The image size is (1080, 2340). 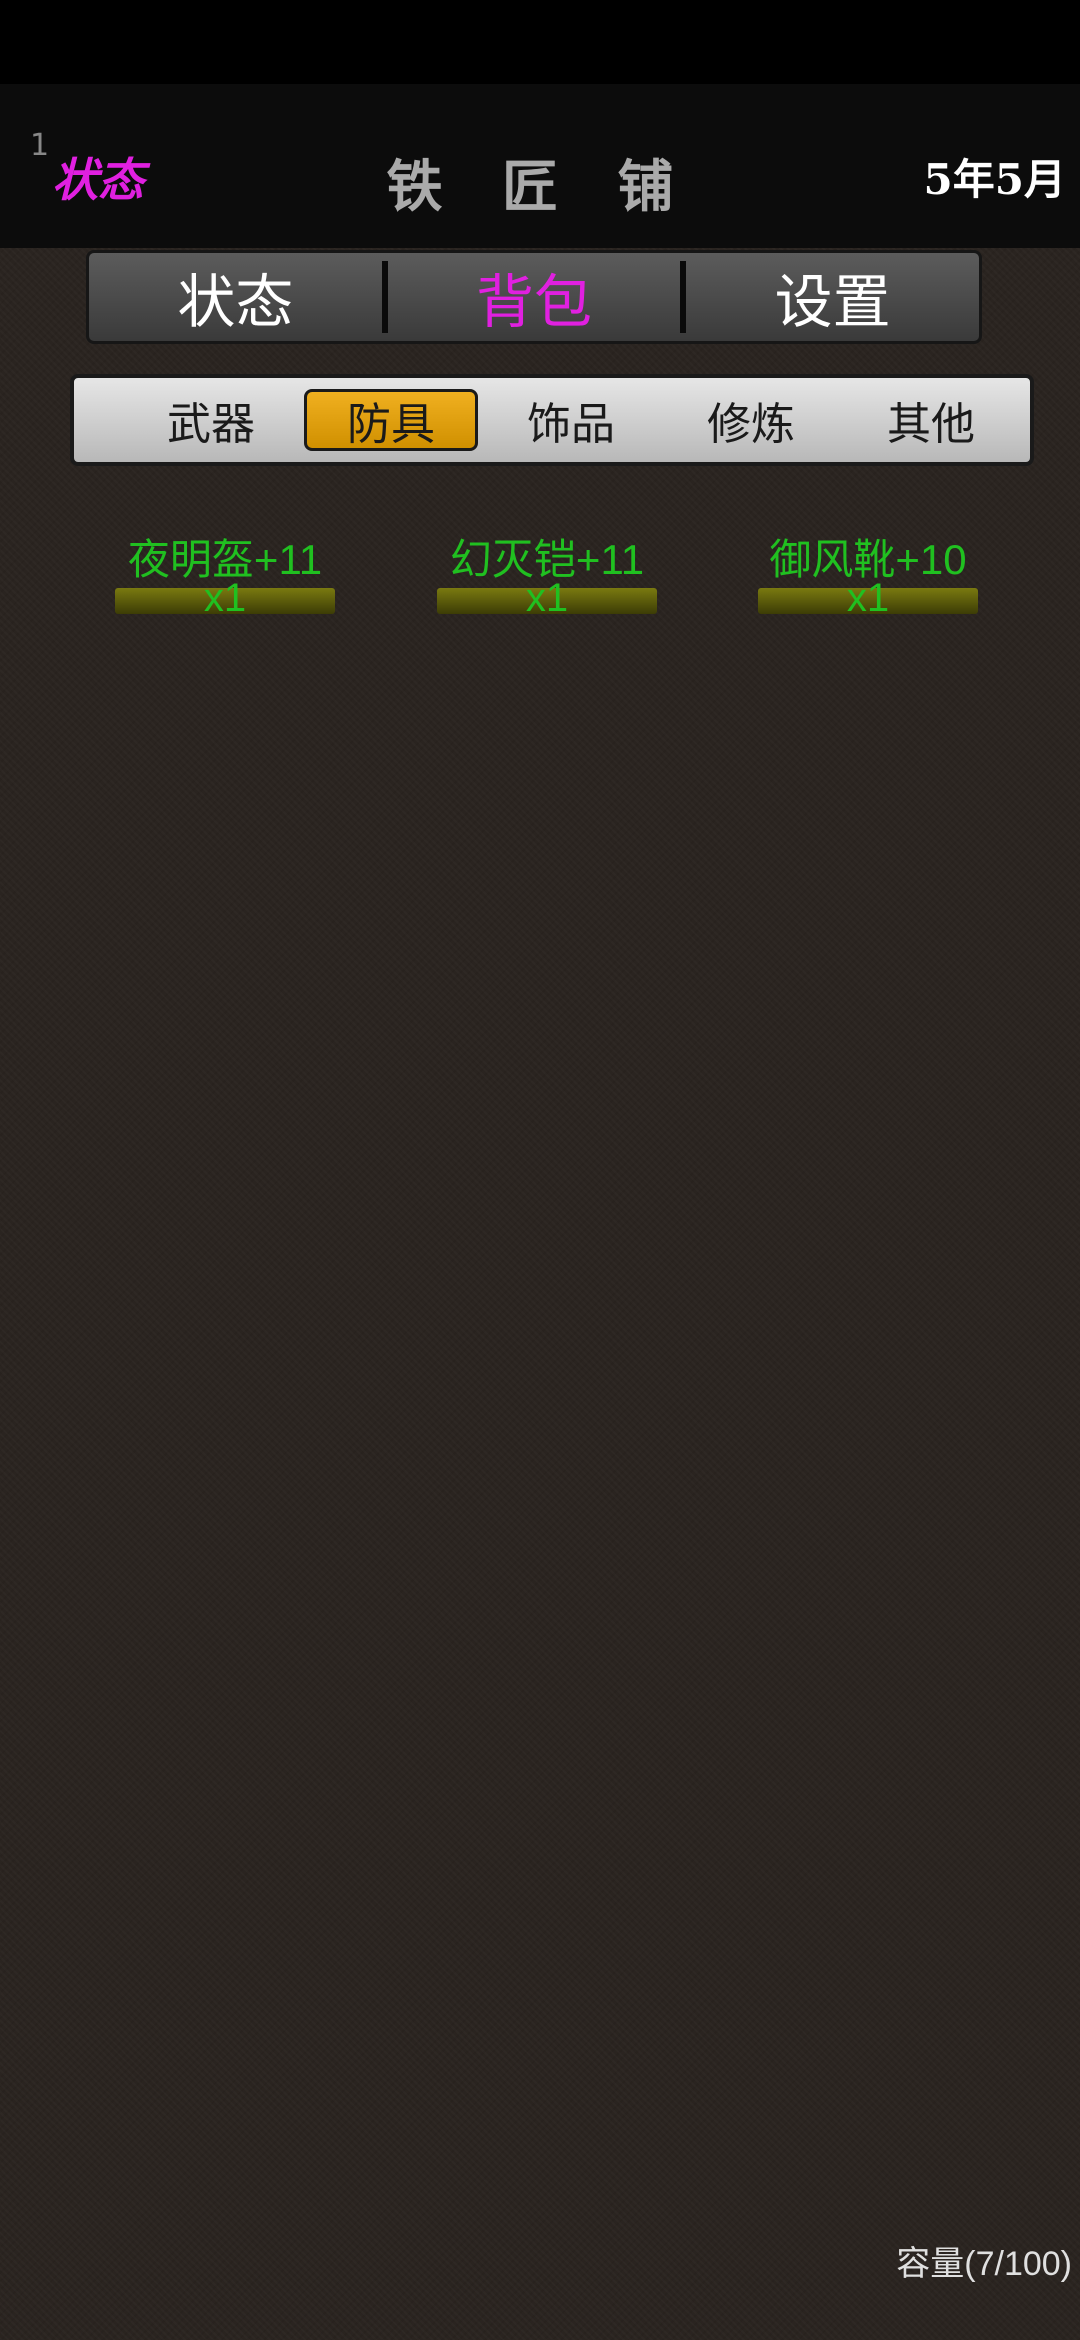 What do you see at coordinates (391, 420) in the screenshot?
I see `category-tab-armor: 防具` at bounding box center [391, 420].